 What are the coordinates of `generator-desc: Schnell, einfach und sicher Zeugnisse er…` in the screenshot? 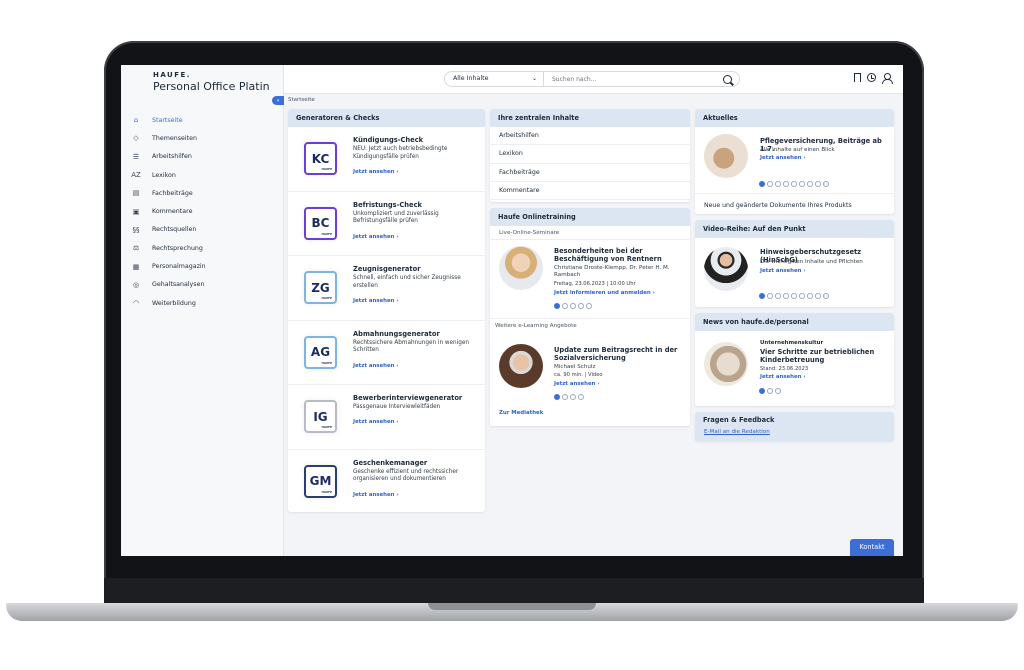 It's located at (407, 282).